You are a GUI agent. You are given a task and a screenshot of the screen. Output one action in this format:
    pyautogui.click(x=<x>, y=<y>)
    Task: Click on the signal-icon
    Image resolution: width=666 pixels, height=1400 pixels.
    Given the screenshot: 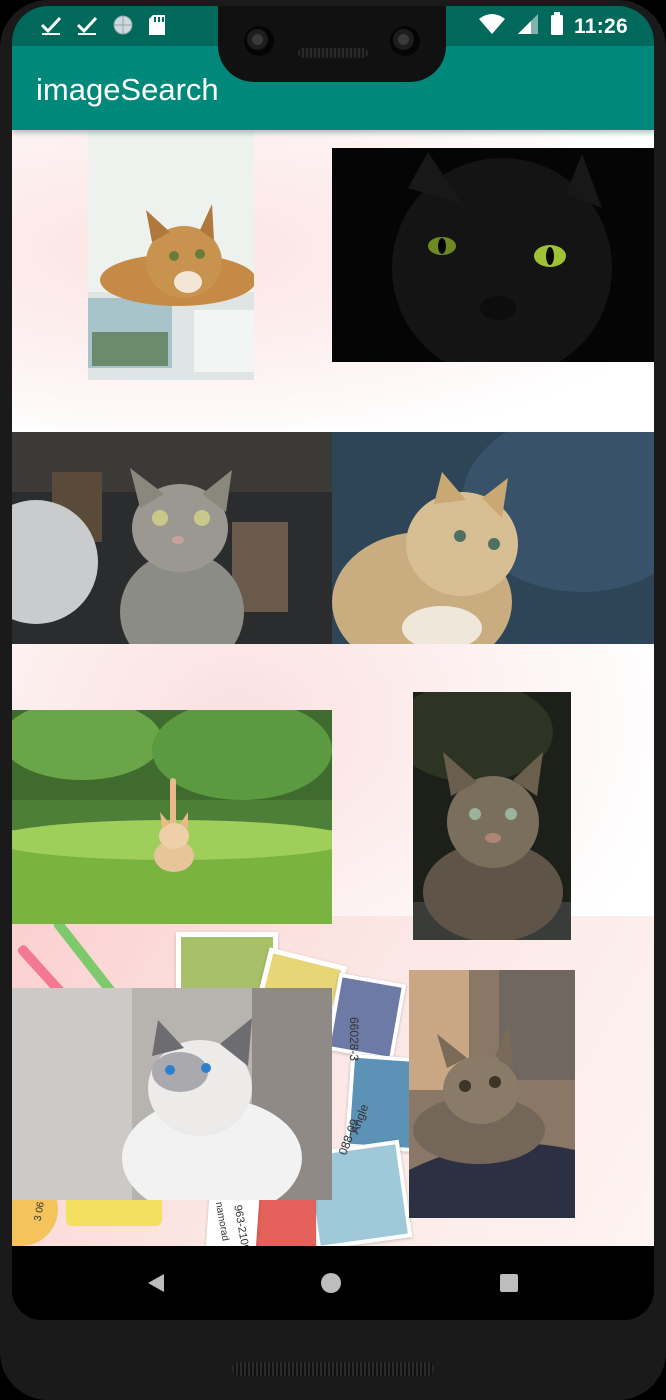 What is the action you would take?
    pyautogui.click(x=528, y=26)
    